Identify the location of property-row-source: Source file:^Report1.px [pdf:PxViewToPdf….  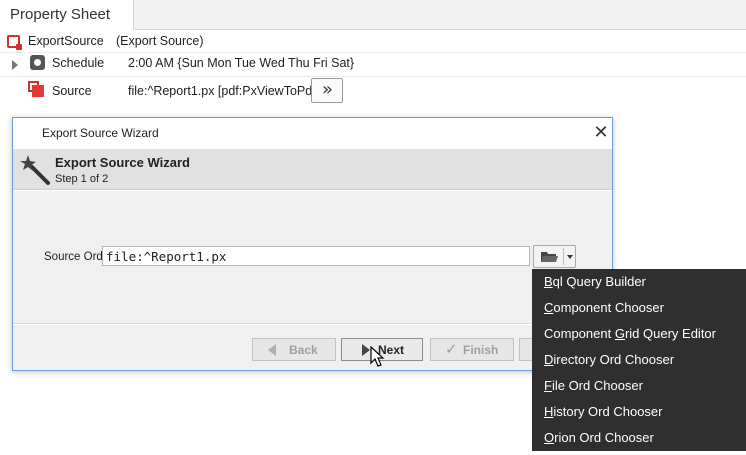
(373, 91).